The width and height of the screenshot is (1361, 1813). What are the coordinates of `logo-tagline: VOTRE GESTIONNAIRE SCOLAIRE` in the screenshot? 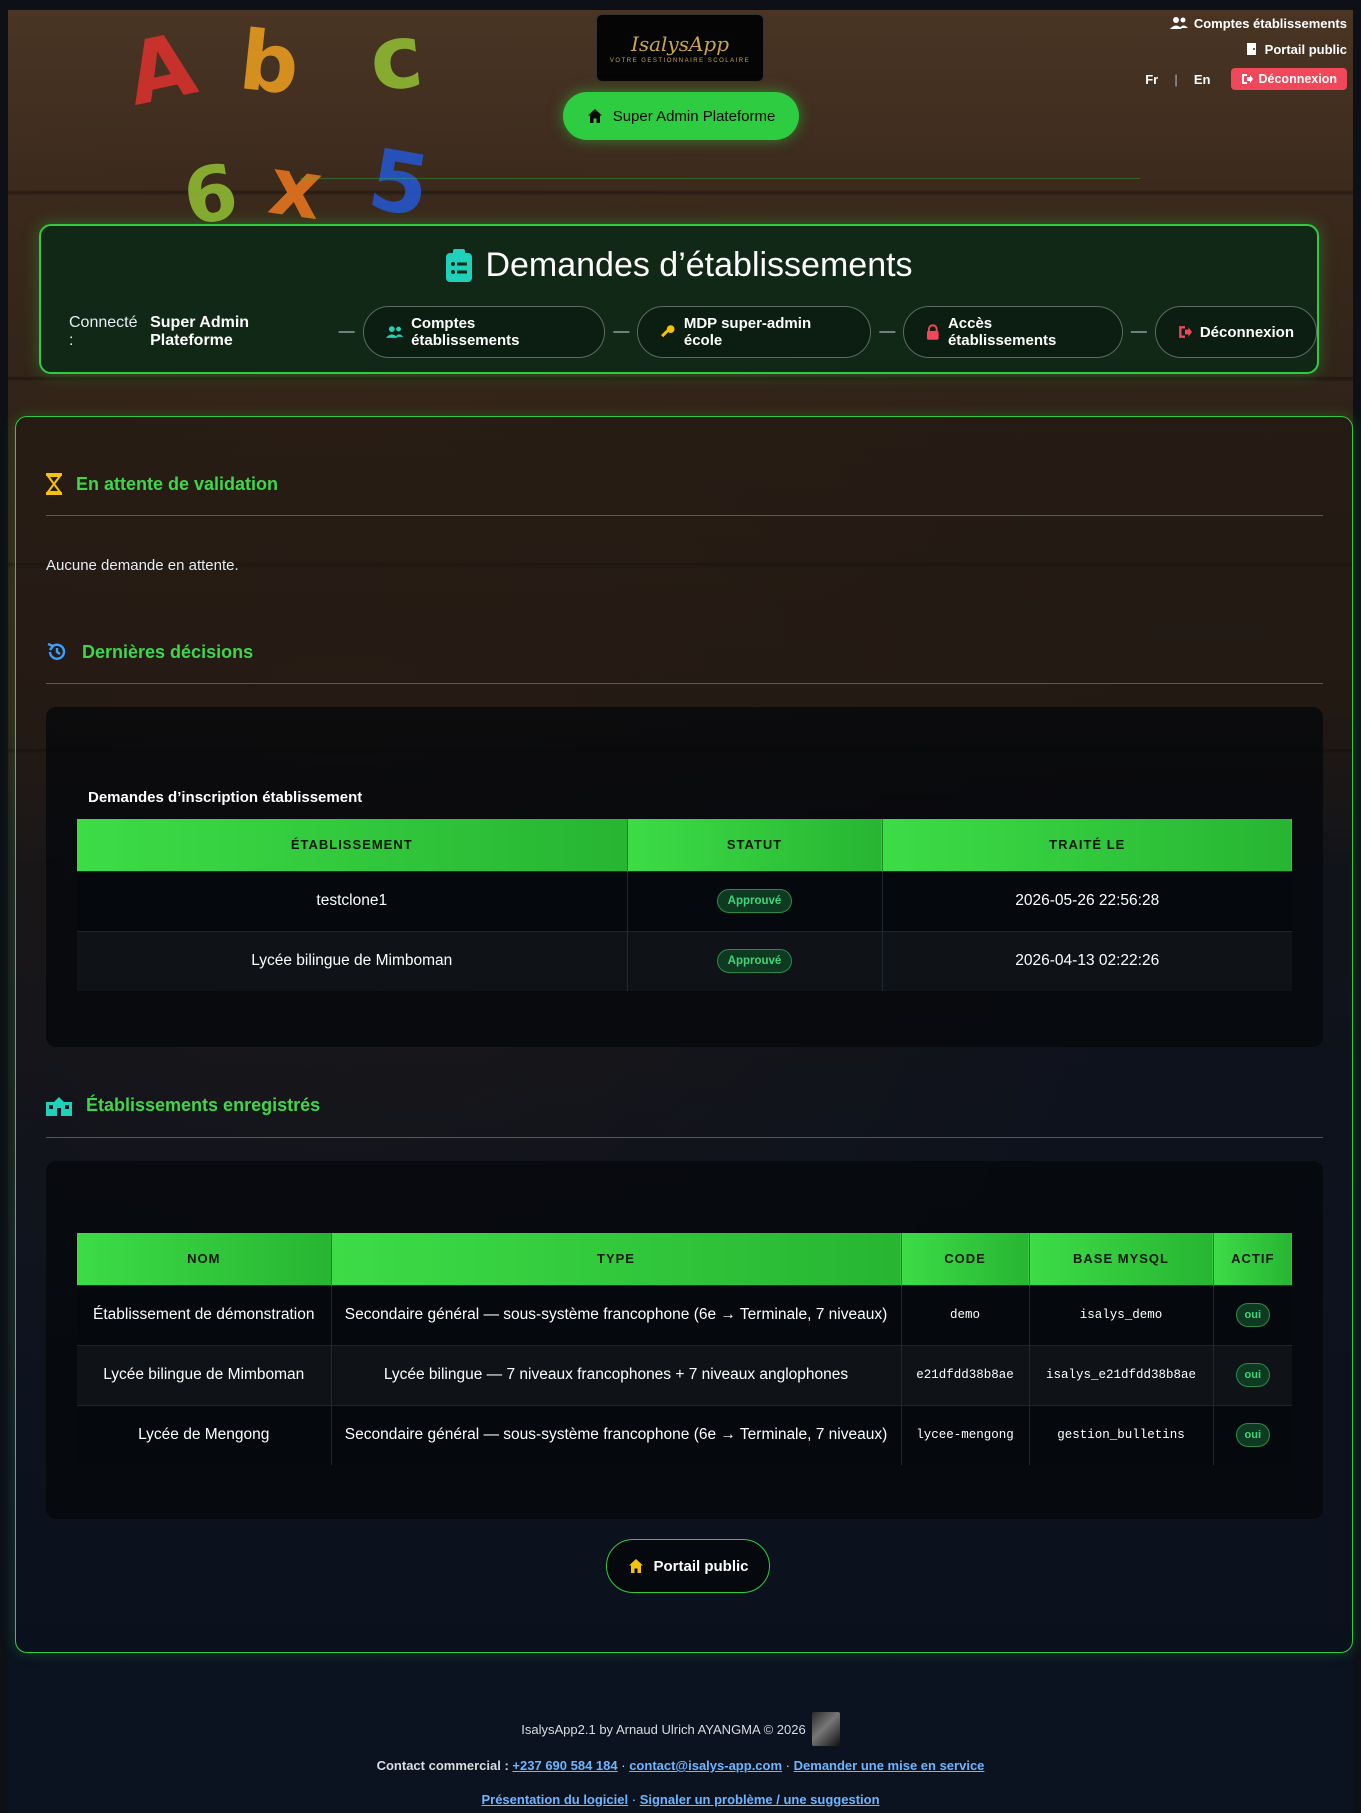 It's located at (680, 61).